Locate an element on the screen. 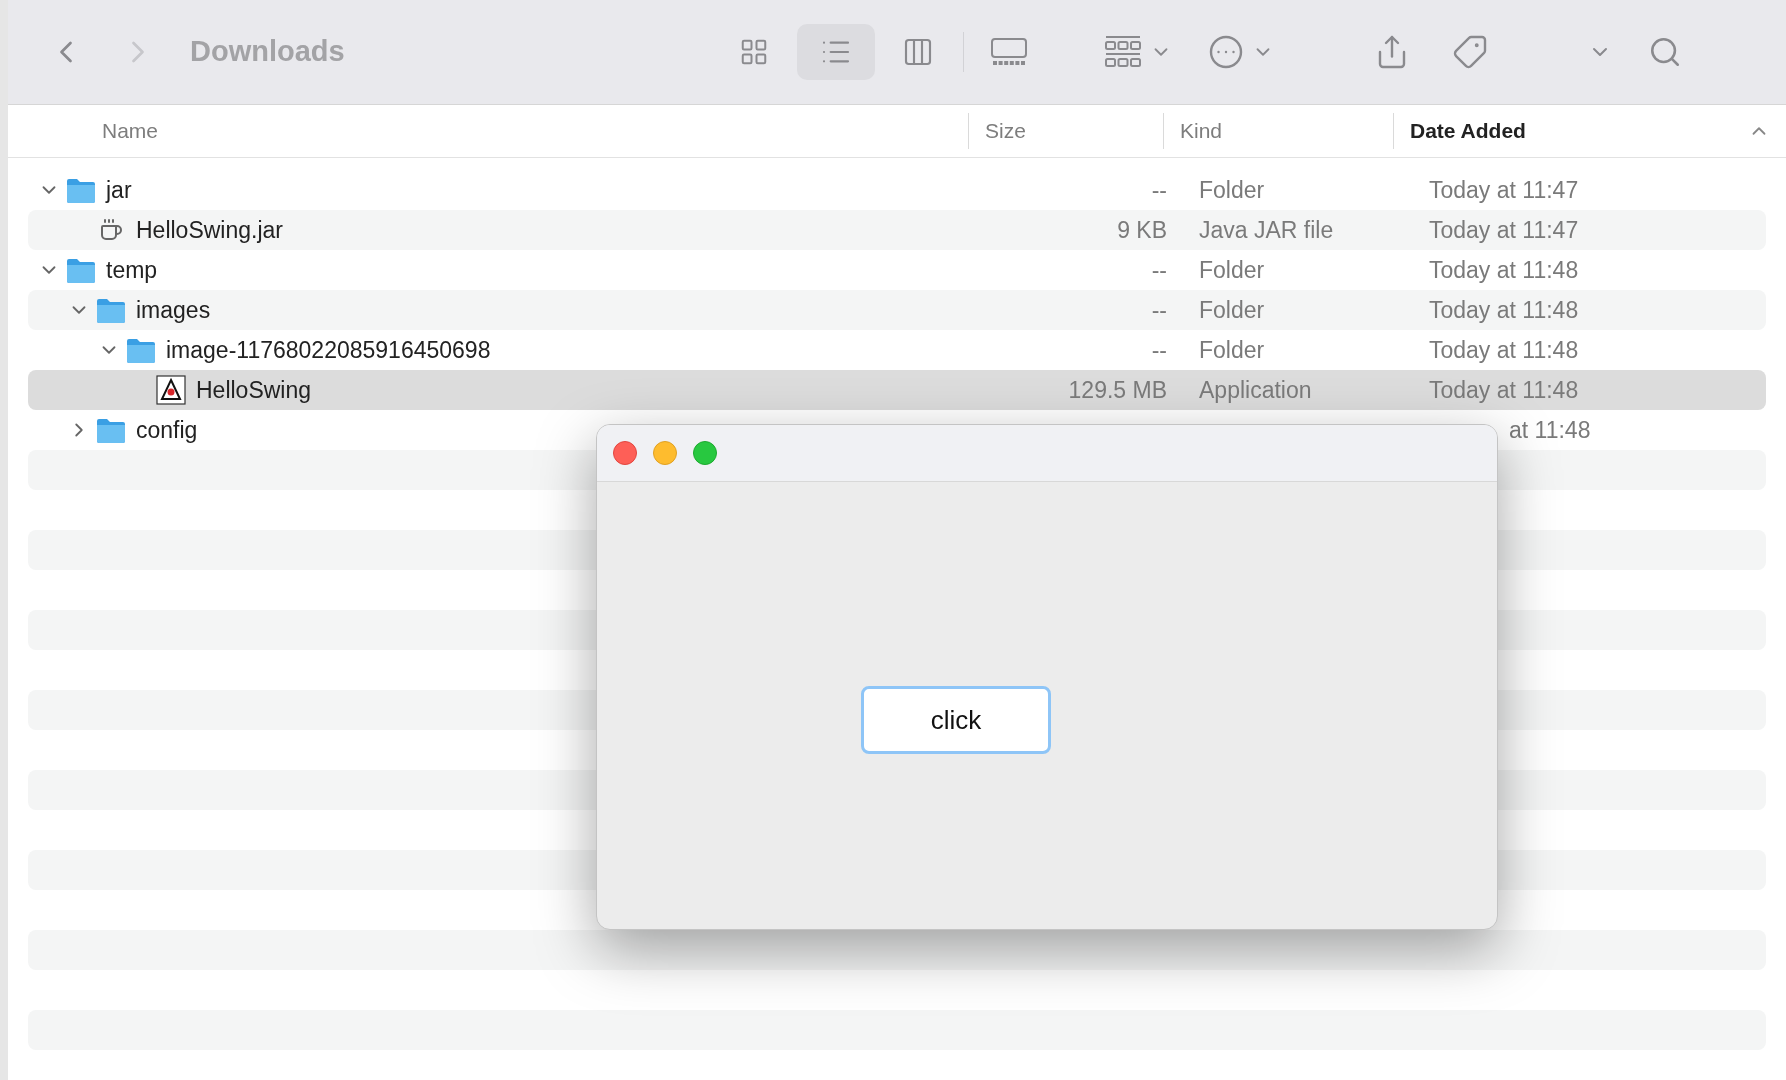 This screenshot has width=1786, height=1080. column-header: Name is located at coordinates (130, 131).